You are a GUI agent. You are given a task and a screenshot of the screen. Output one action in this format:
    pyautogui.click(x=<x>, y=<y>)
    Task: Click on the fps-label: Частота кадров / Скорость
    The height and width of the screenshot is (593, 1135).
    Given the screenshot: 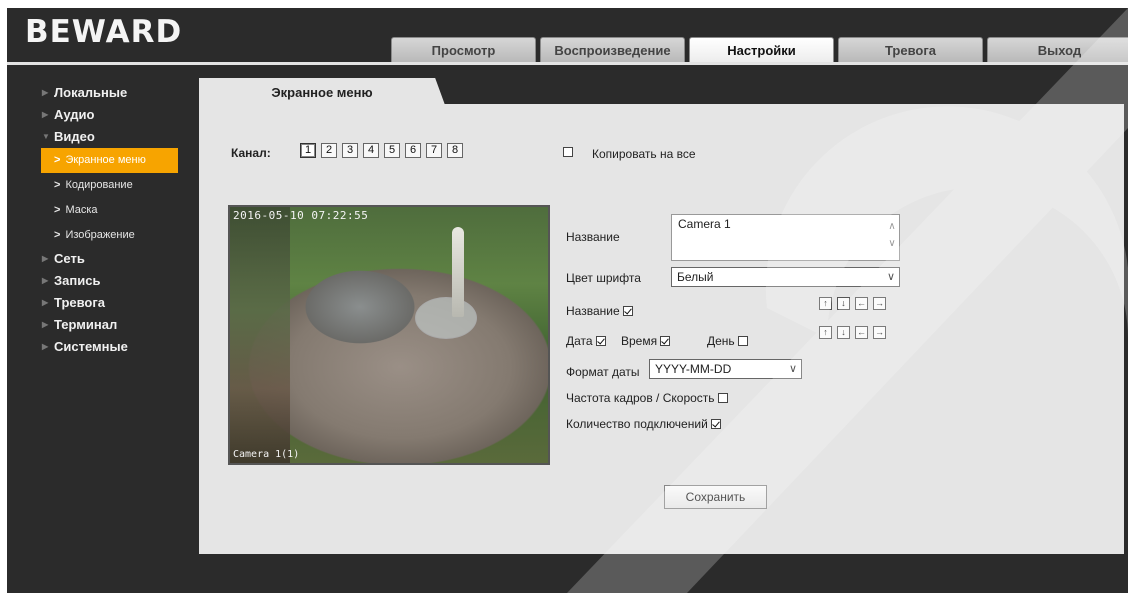 What is the action you would take?
    pyautogui.click(x=640, y=398)
    